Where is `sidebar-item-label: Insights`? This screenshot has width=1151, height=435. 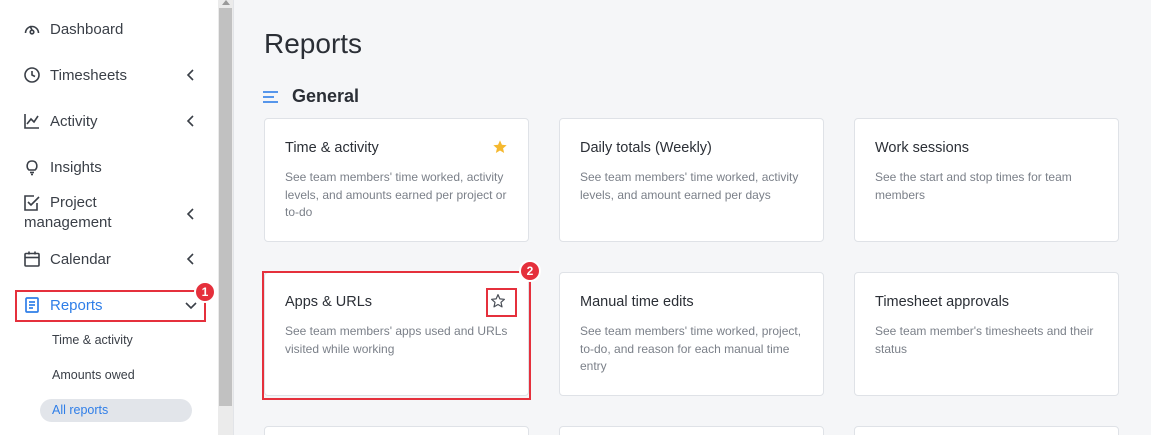
sidebar-item-label: Insights is located at coordinates (76, 167).